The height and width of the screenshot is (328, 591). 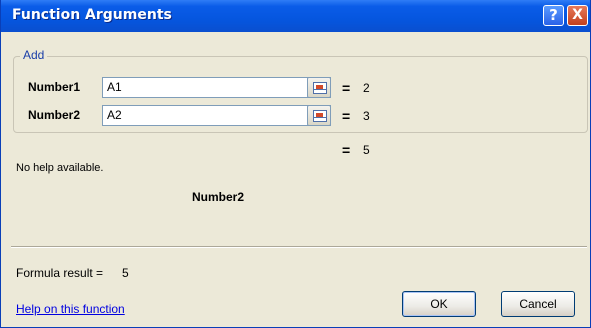 I want to click on ok-button: OK, so click(x=439, y=304).